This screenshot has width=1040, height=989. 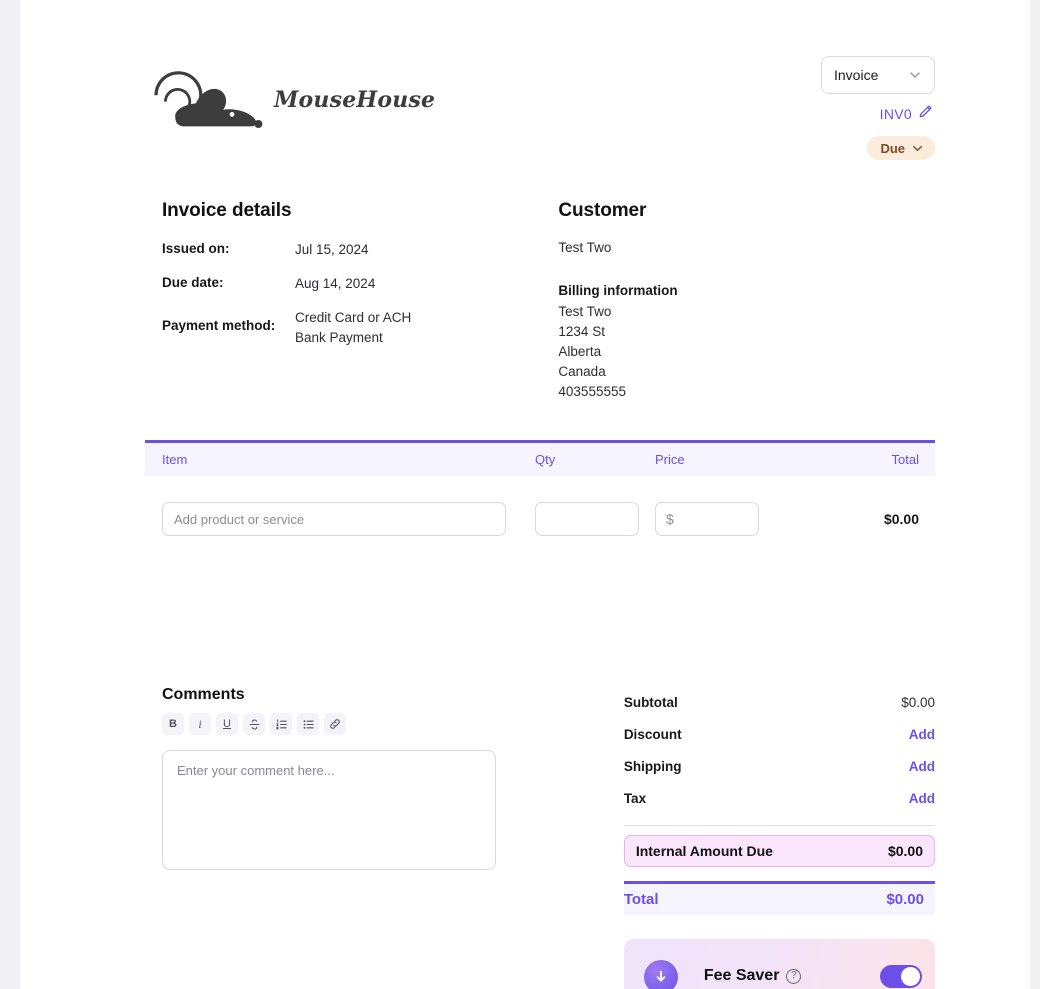 I want to click on subtotal-label: Subtotal, so click(x=650, y=702).